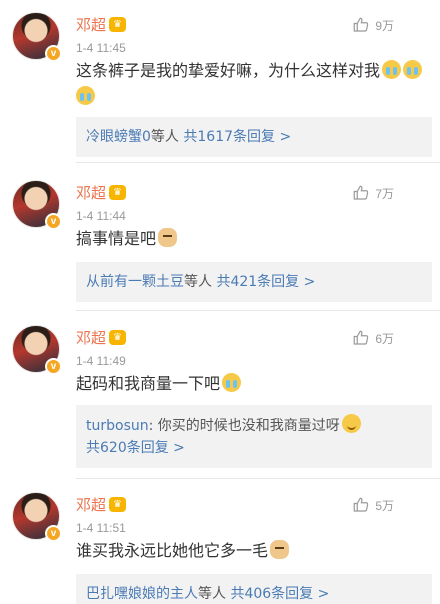  Describe the element at coordinates (244, 426) in the screenshot. I see `reply-message: : 你买的时候也没和我商量过呀` at that location.